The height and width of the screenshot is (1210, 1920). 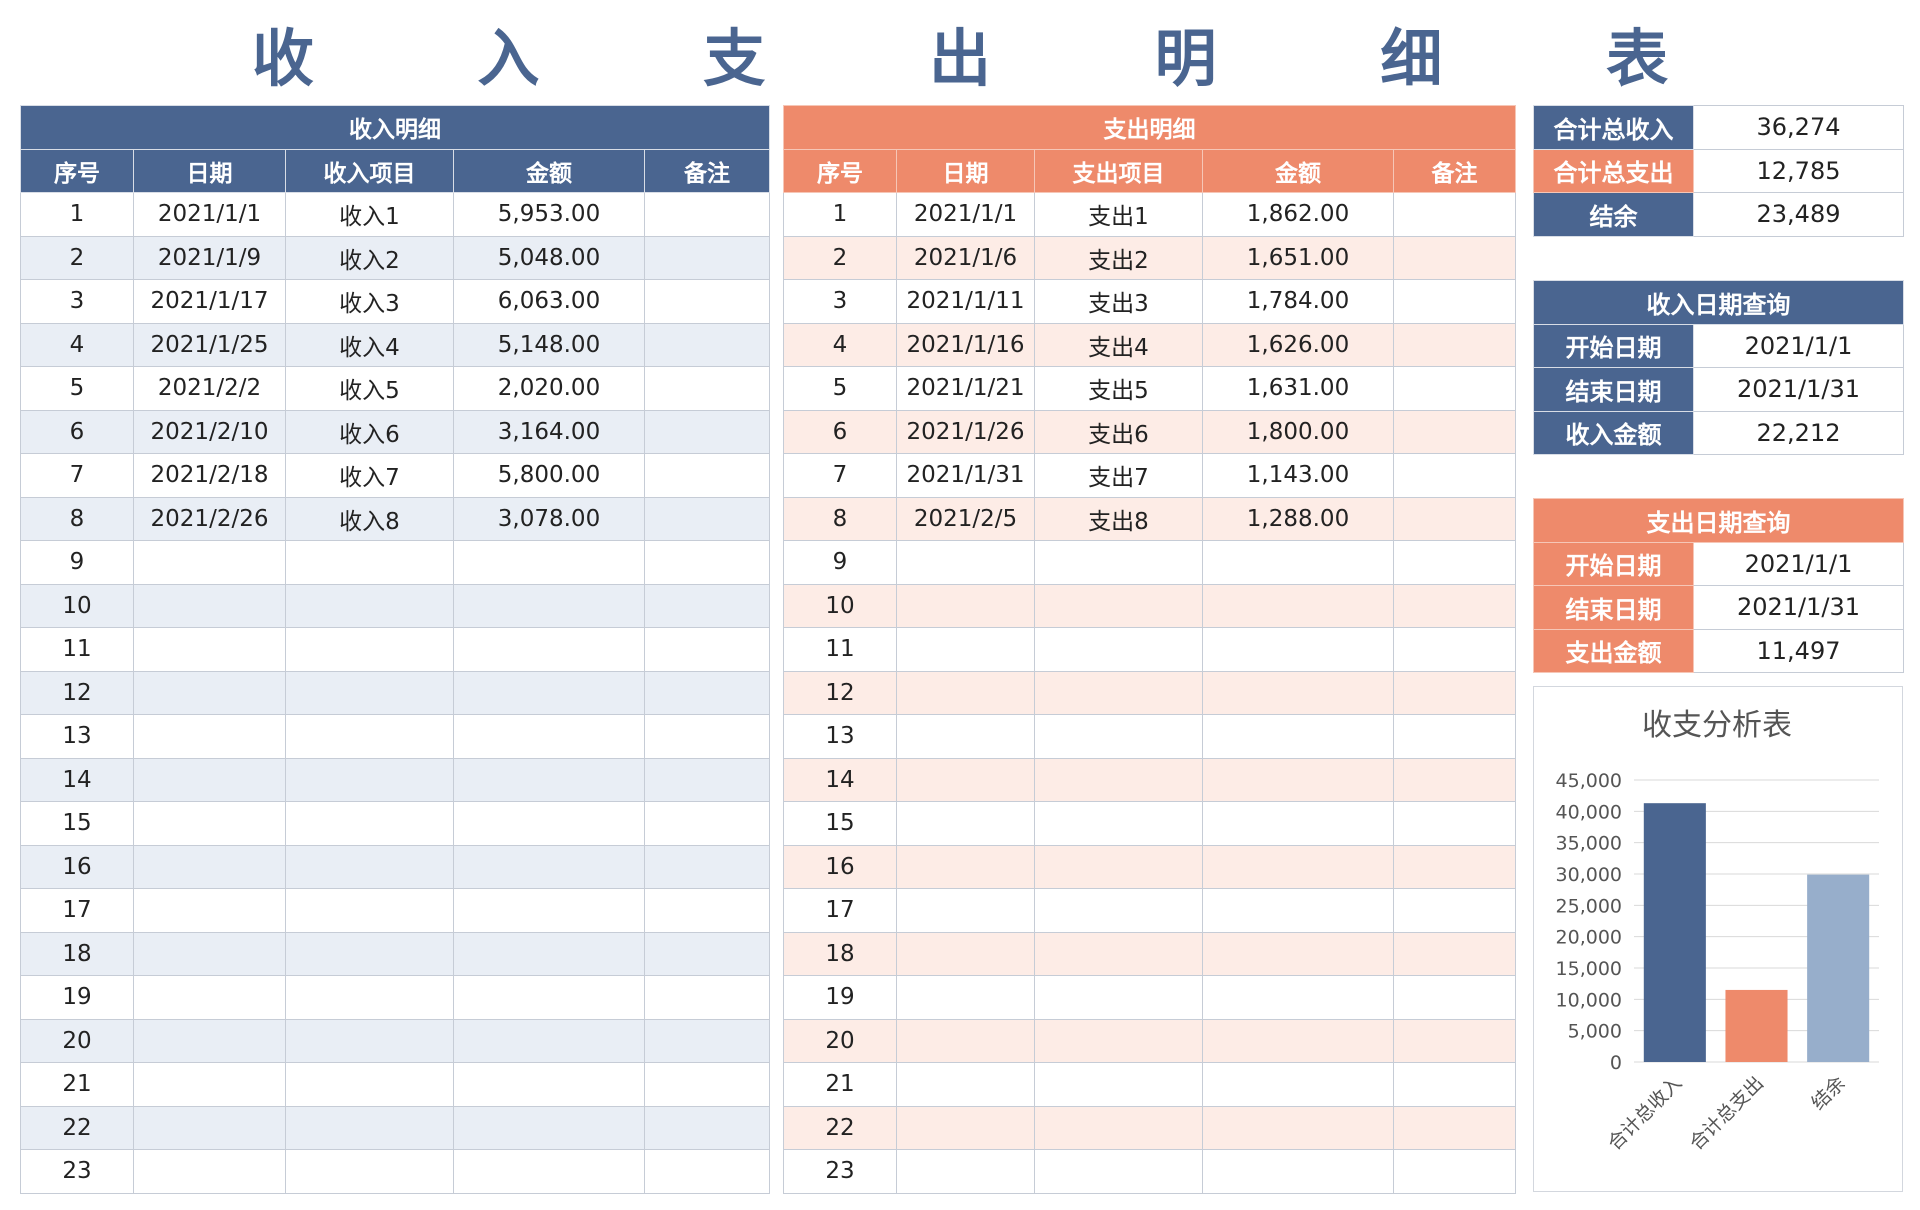 I want to click on amount-cell: 3,078.00, so click(x=549, y=518).